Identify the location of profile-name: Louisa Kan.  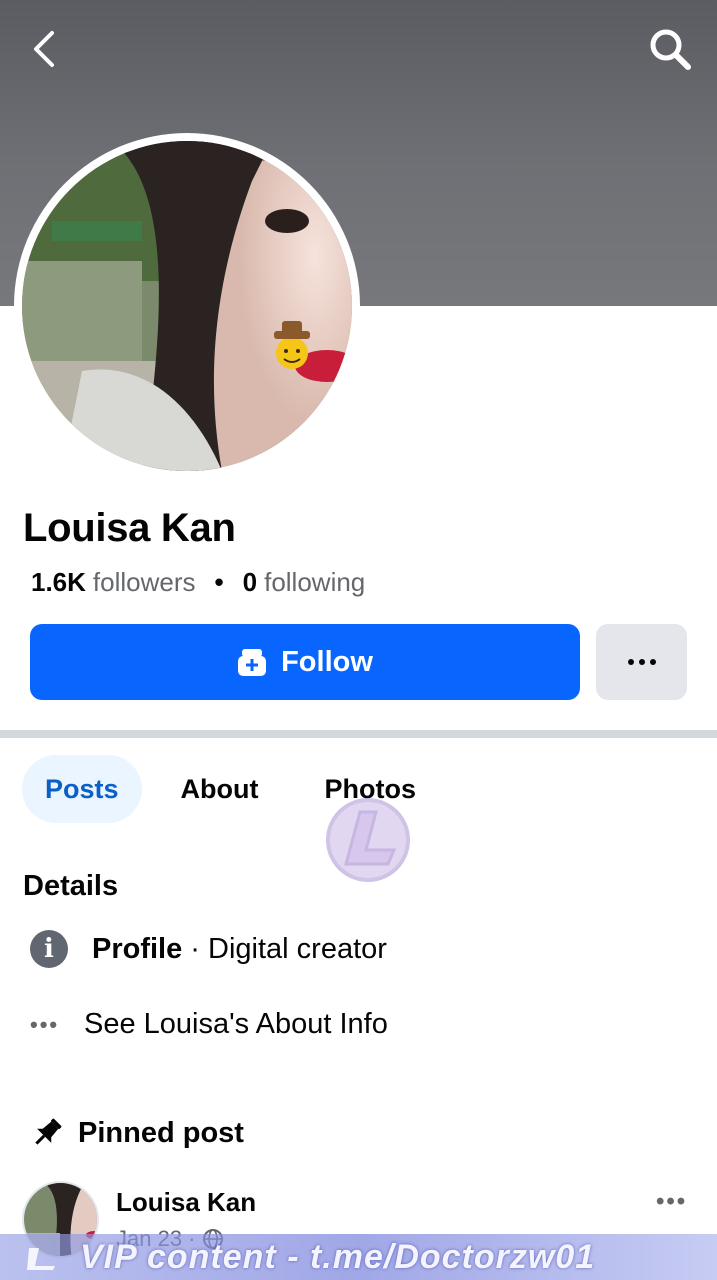
(129, 528).